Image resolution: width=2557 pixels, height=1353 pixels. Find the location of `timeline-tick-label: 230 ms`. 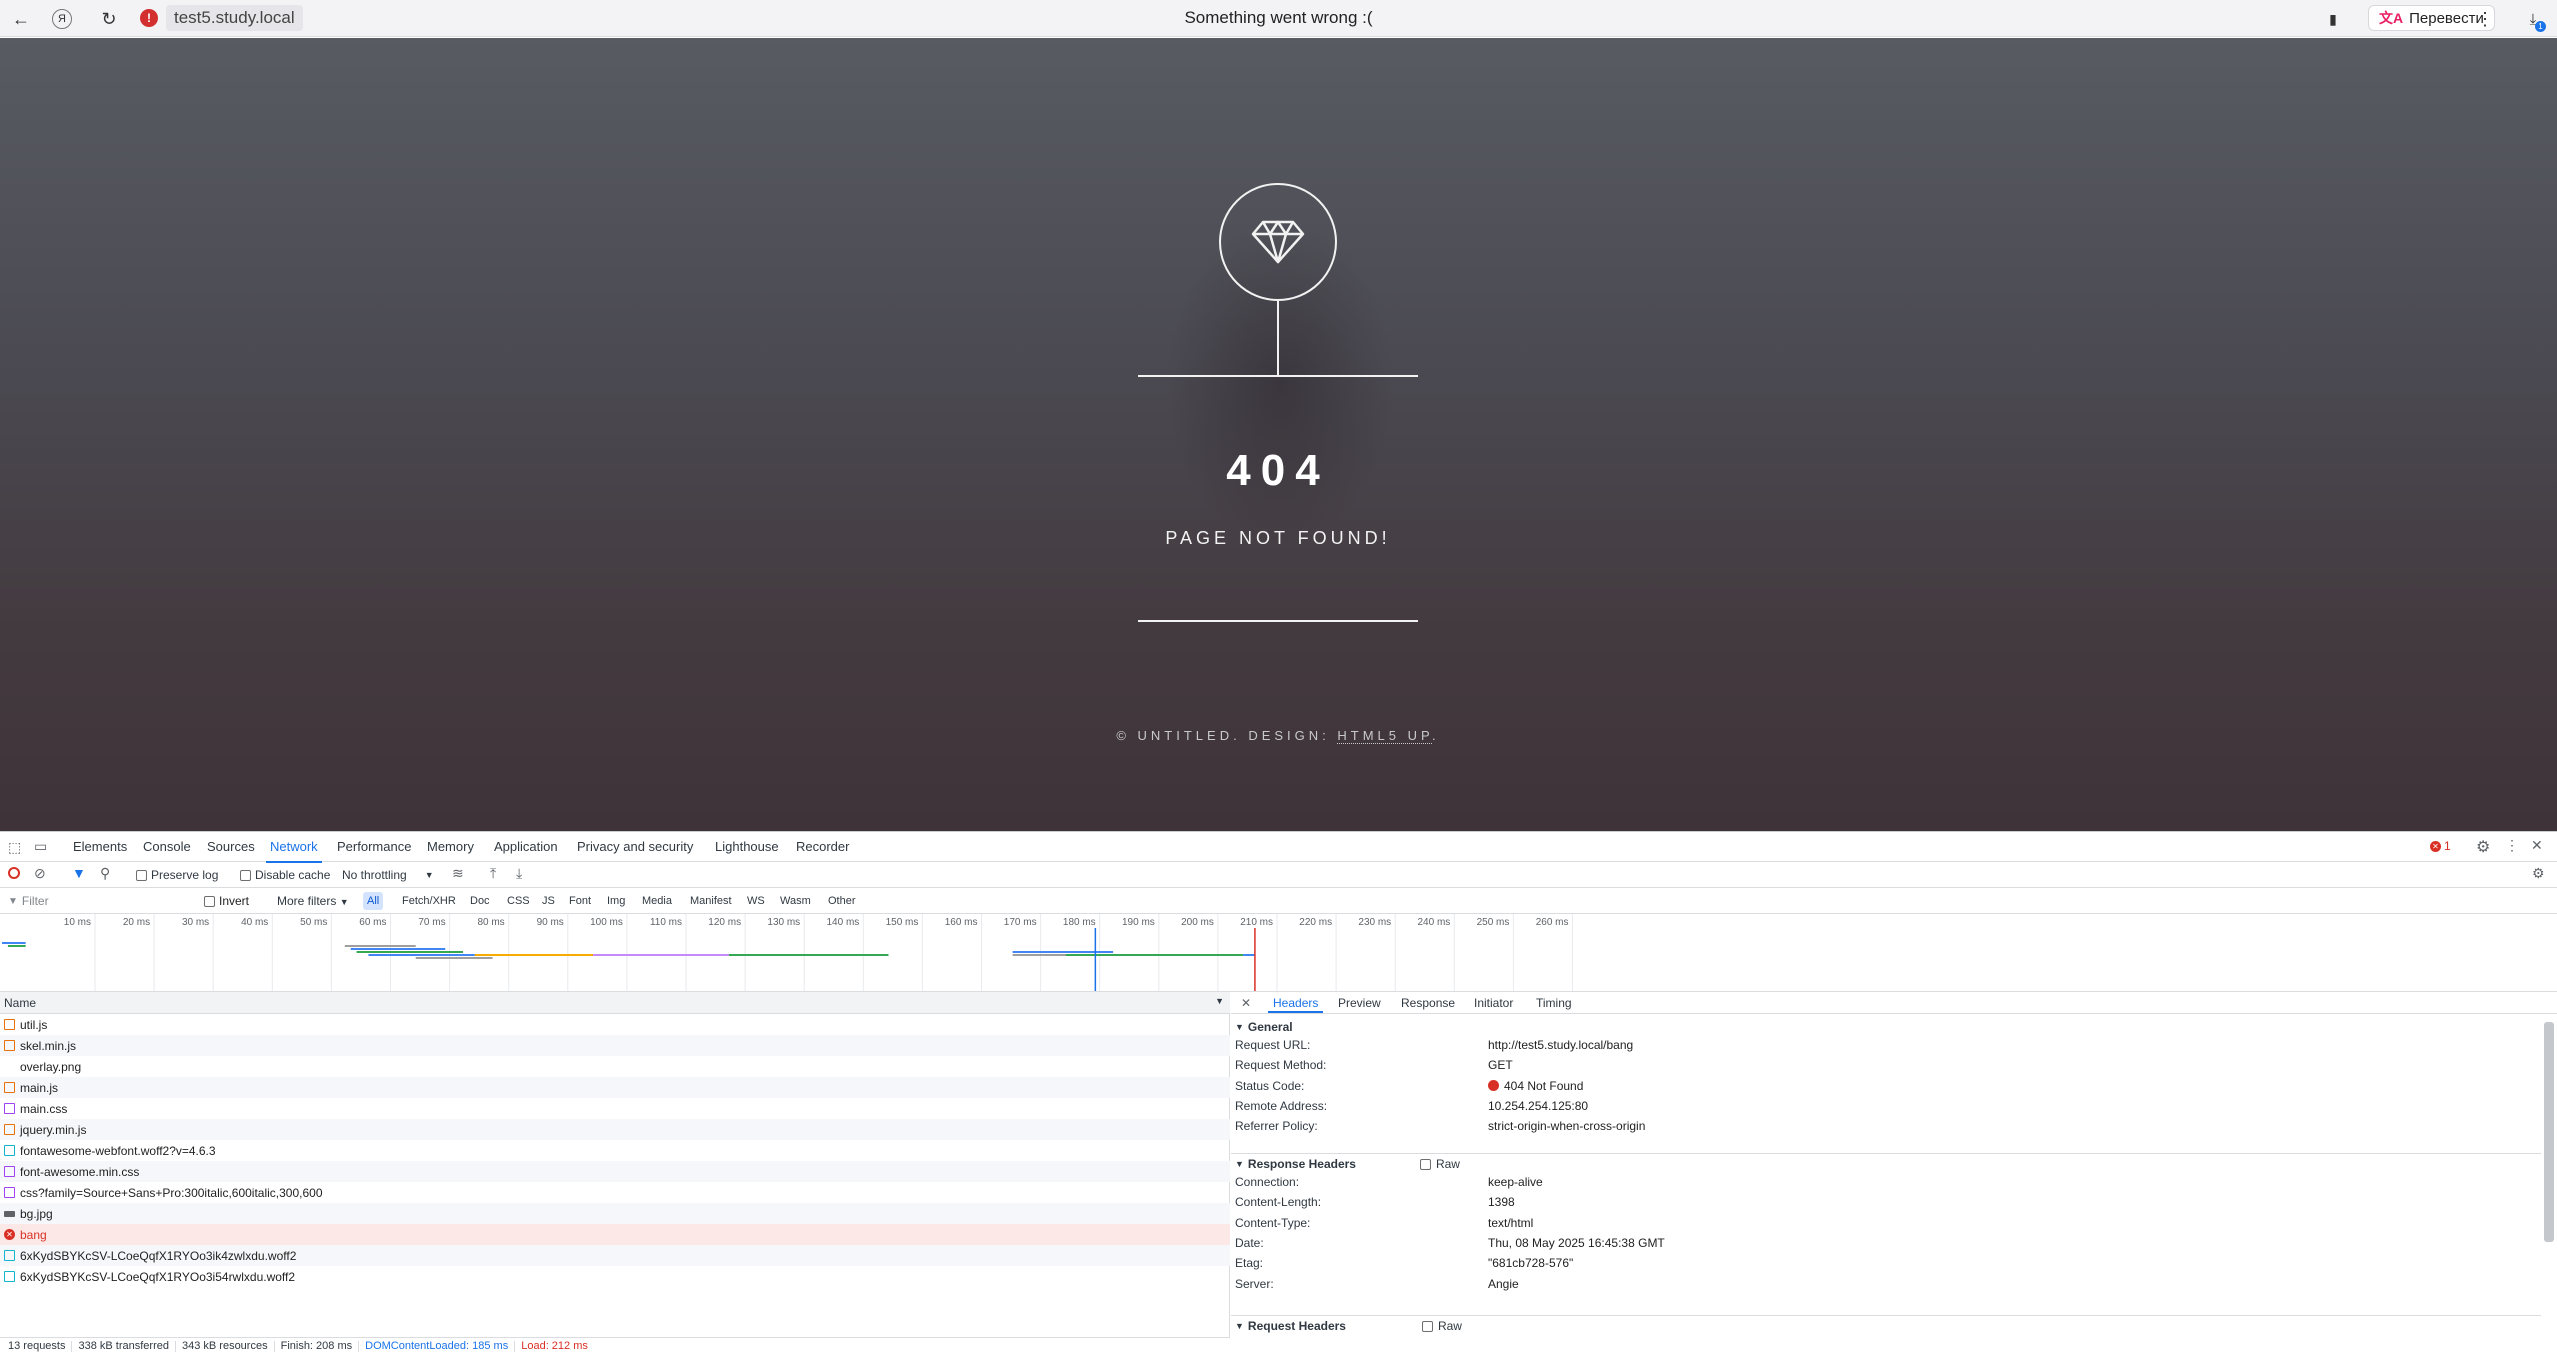

timeline-tick-label: 230 ms is located at coordinates (1374, 922).